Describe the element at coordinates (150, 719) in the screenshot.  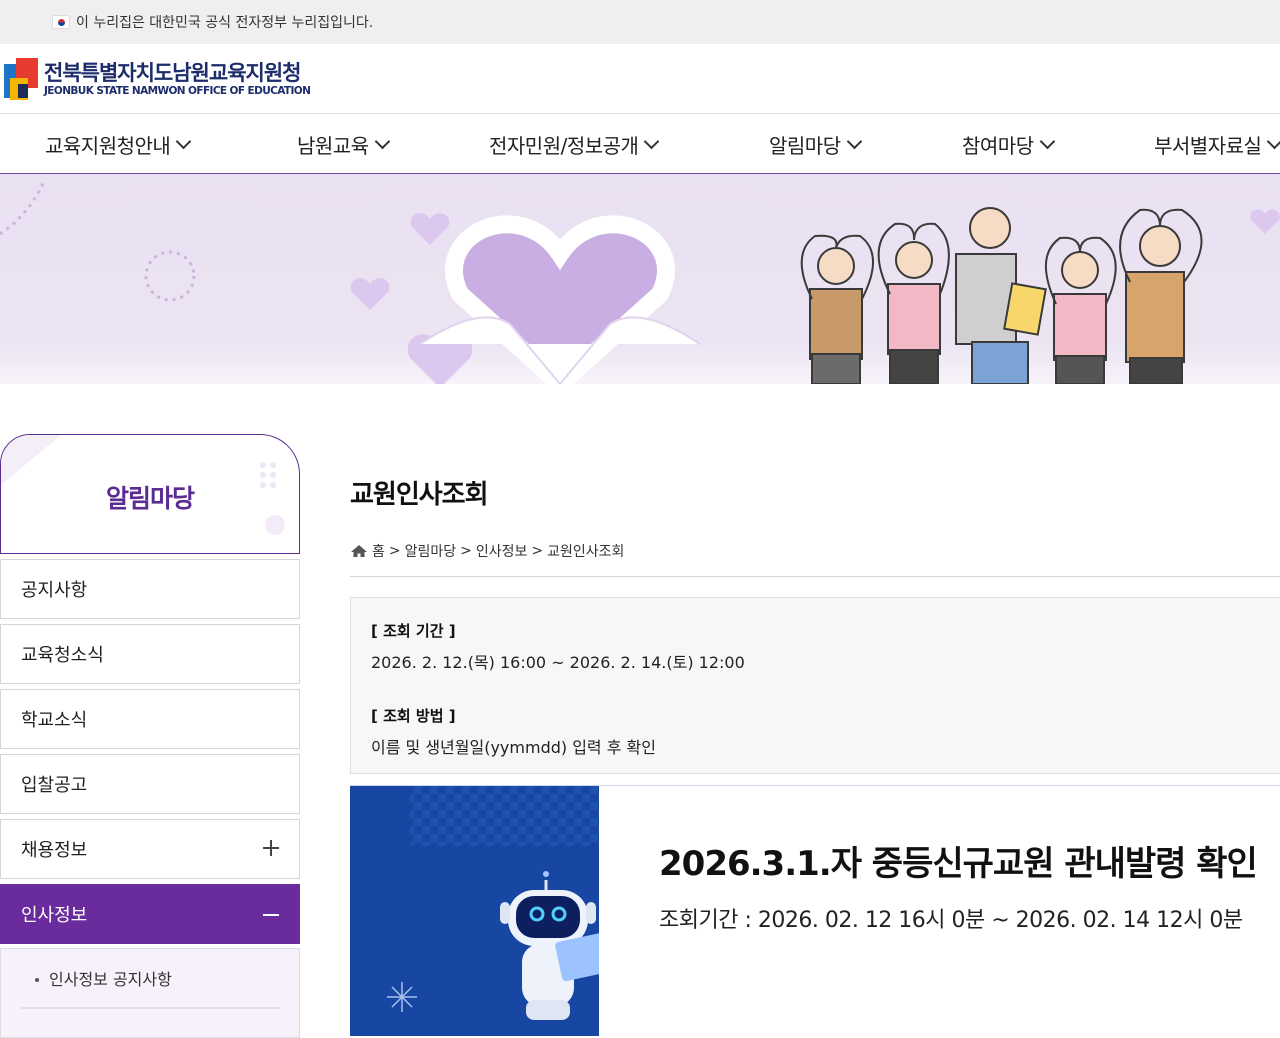
I see `sidebar-item-school-news: 학교소식` at that location.